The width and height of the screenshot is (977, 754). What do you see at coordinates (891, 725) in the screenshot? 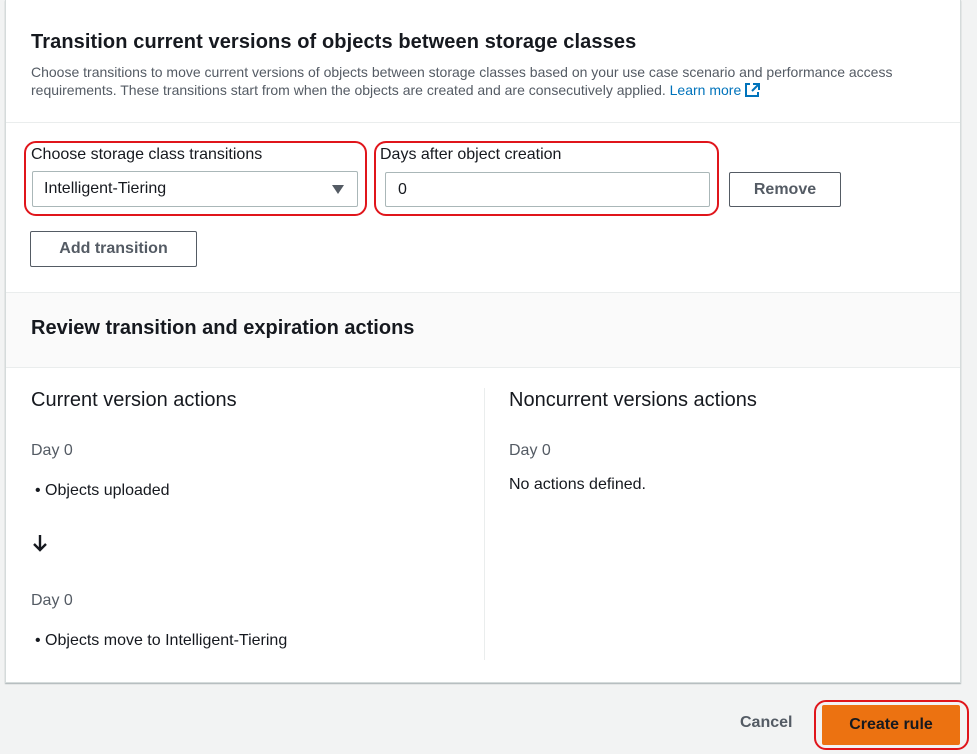
I see `create-rule-button: Create rule` at bounding box center [891, 725].